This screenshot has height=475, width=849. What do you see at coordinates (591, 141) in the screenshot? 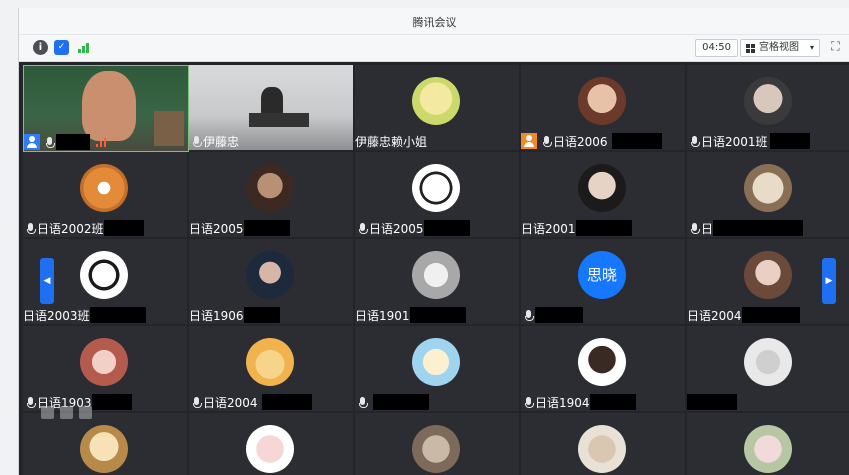
I see `participant-label: 日语2006` at bounding box center [591, 141].